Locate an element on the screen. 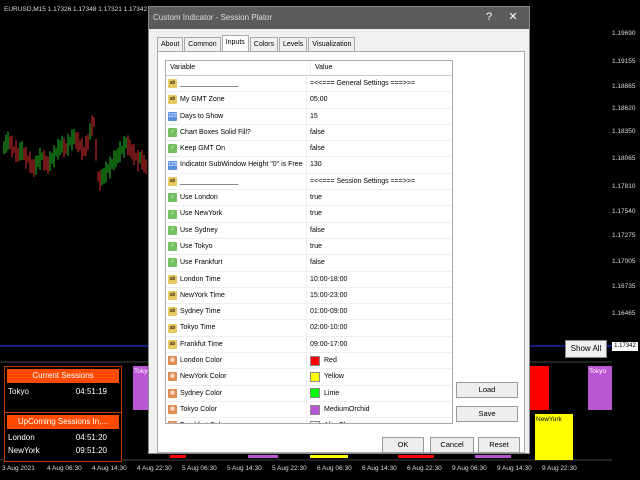 This screenshot has width=640, height=480. value-column-header: Value is located at coordinates (324, 67).